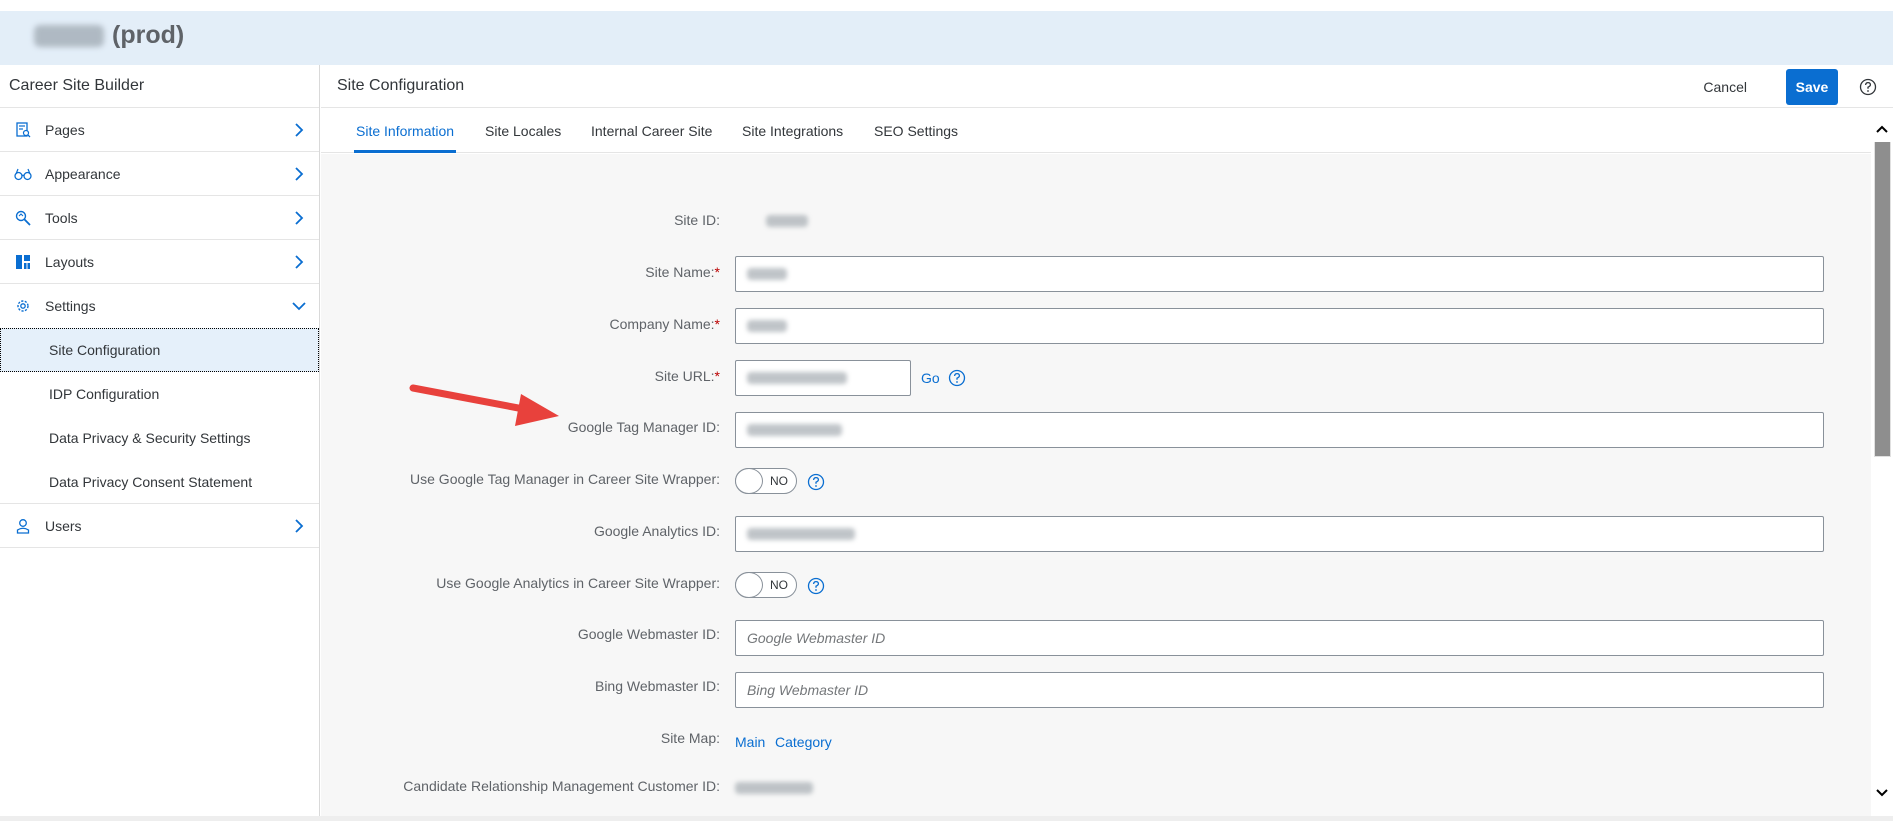 The height and width of the screenshot is (821, 1893). Describe the element at coordinates (23, 526) in the screenshot. I see `user-icon` at that location.